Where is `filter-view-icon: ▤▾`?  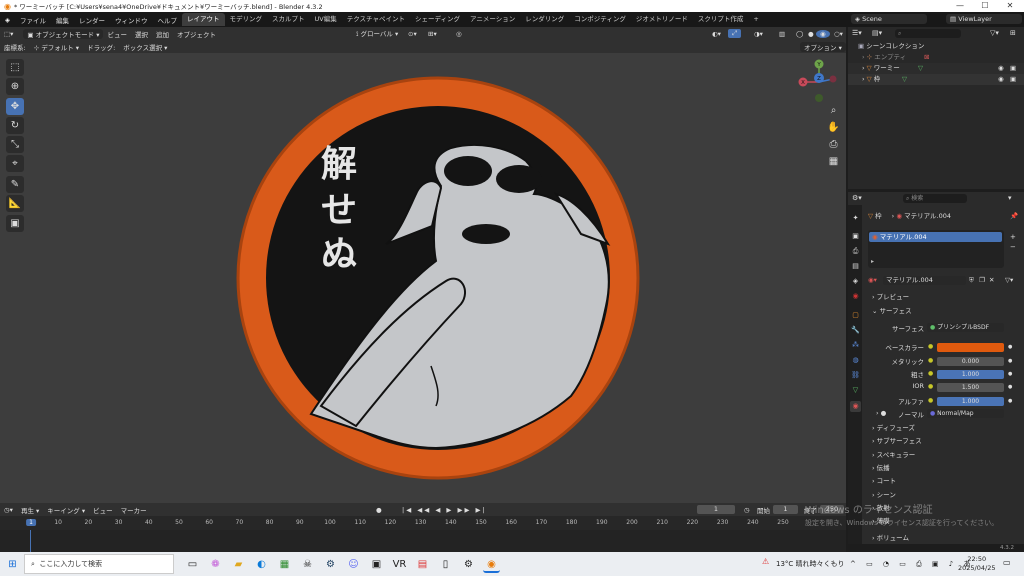 filter-view-icon: ▤▾ is located at coordinates (877, 33).